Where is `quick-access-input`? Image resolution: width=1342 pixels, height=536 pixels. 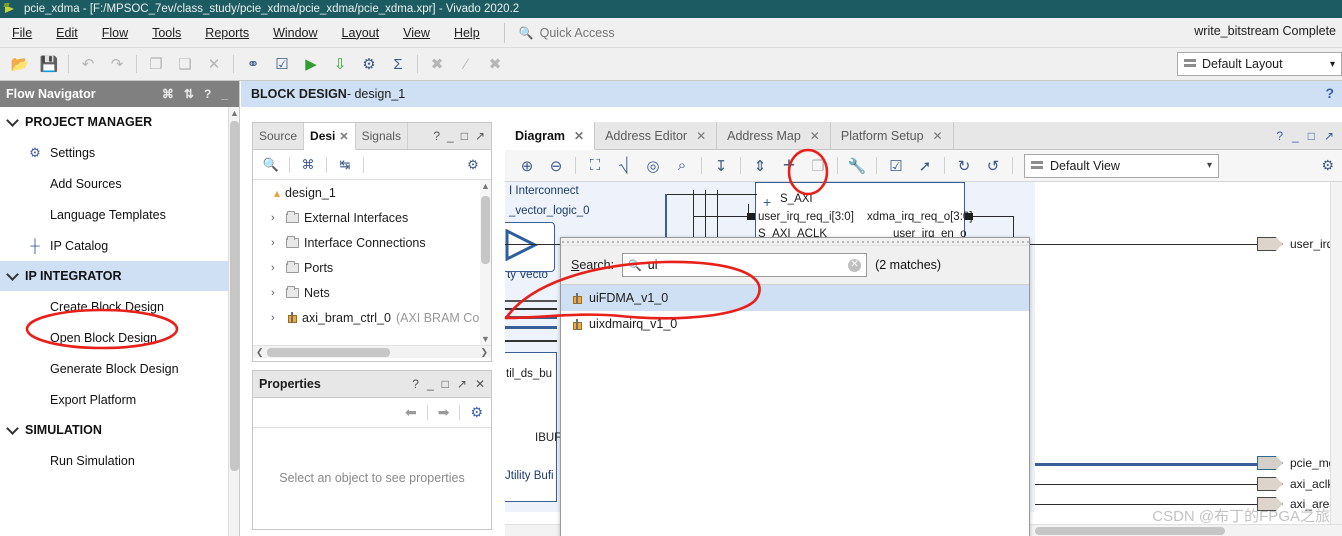
quick-access-input is located at coordinates (607, 32).